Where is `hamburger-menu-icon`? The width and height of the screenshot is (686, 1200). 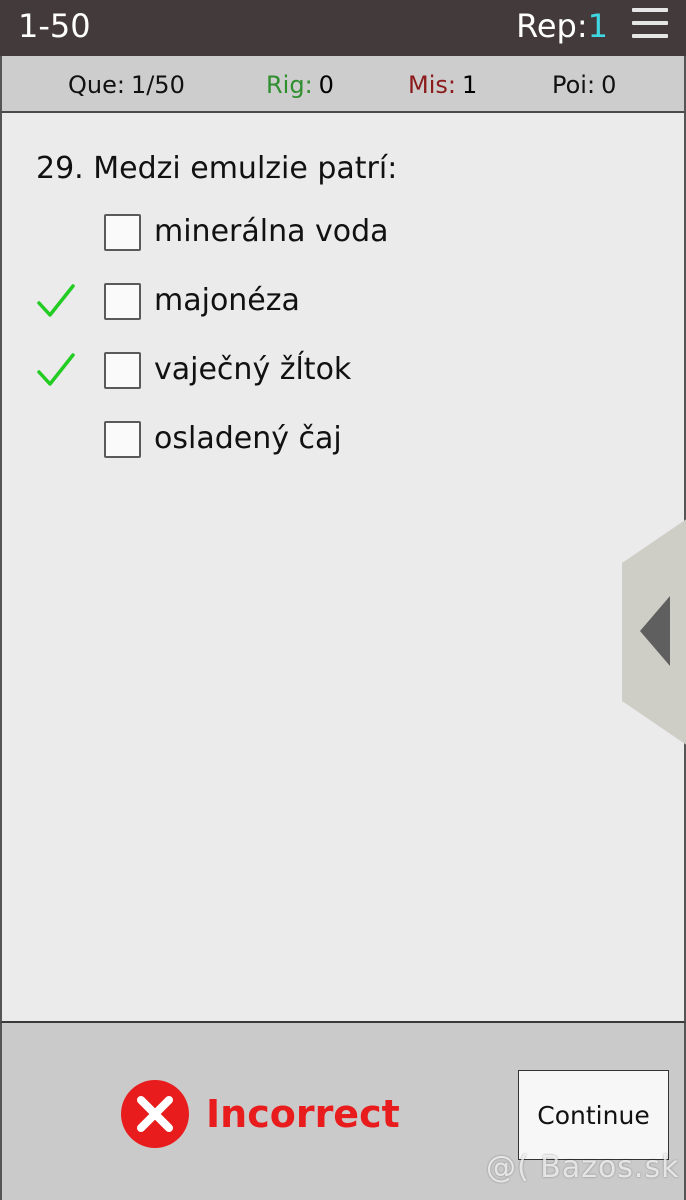 hamburger-menu-icon is located at coordinates (650, 25).